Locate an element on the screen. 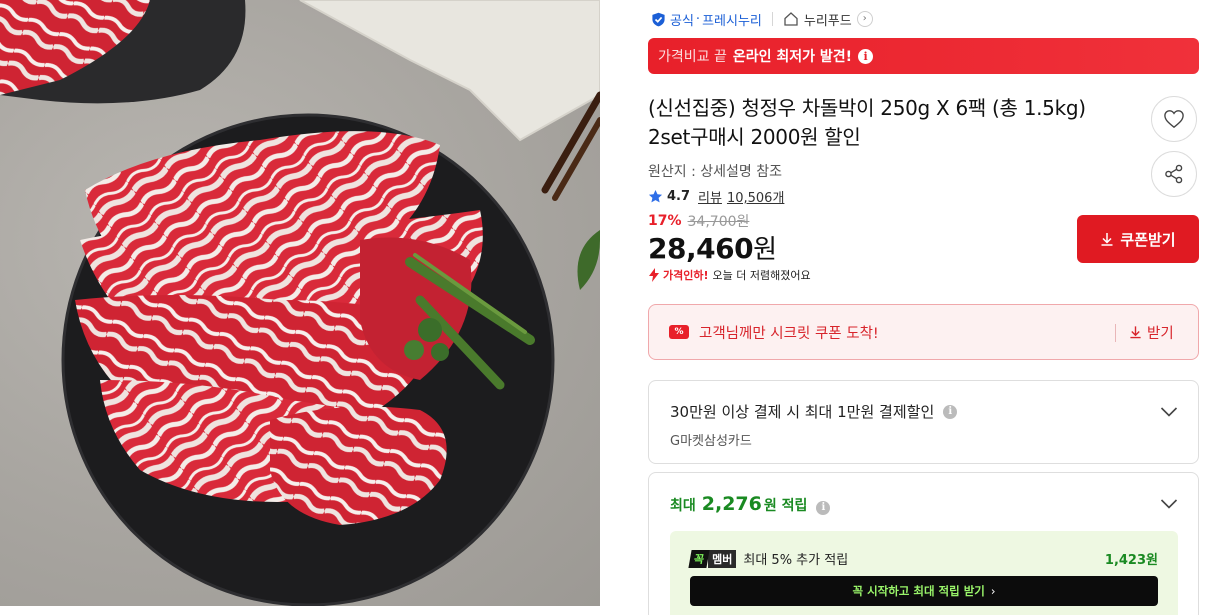  points-prefix: 최대 is located at coordinates (683, 506).